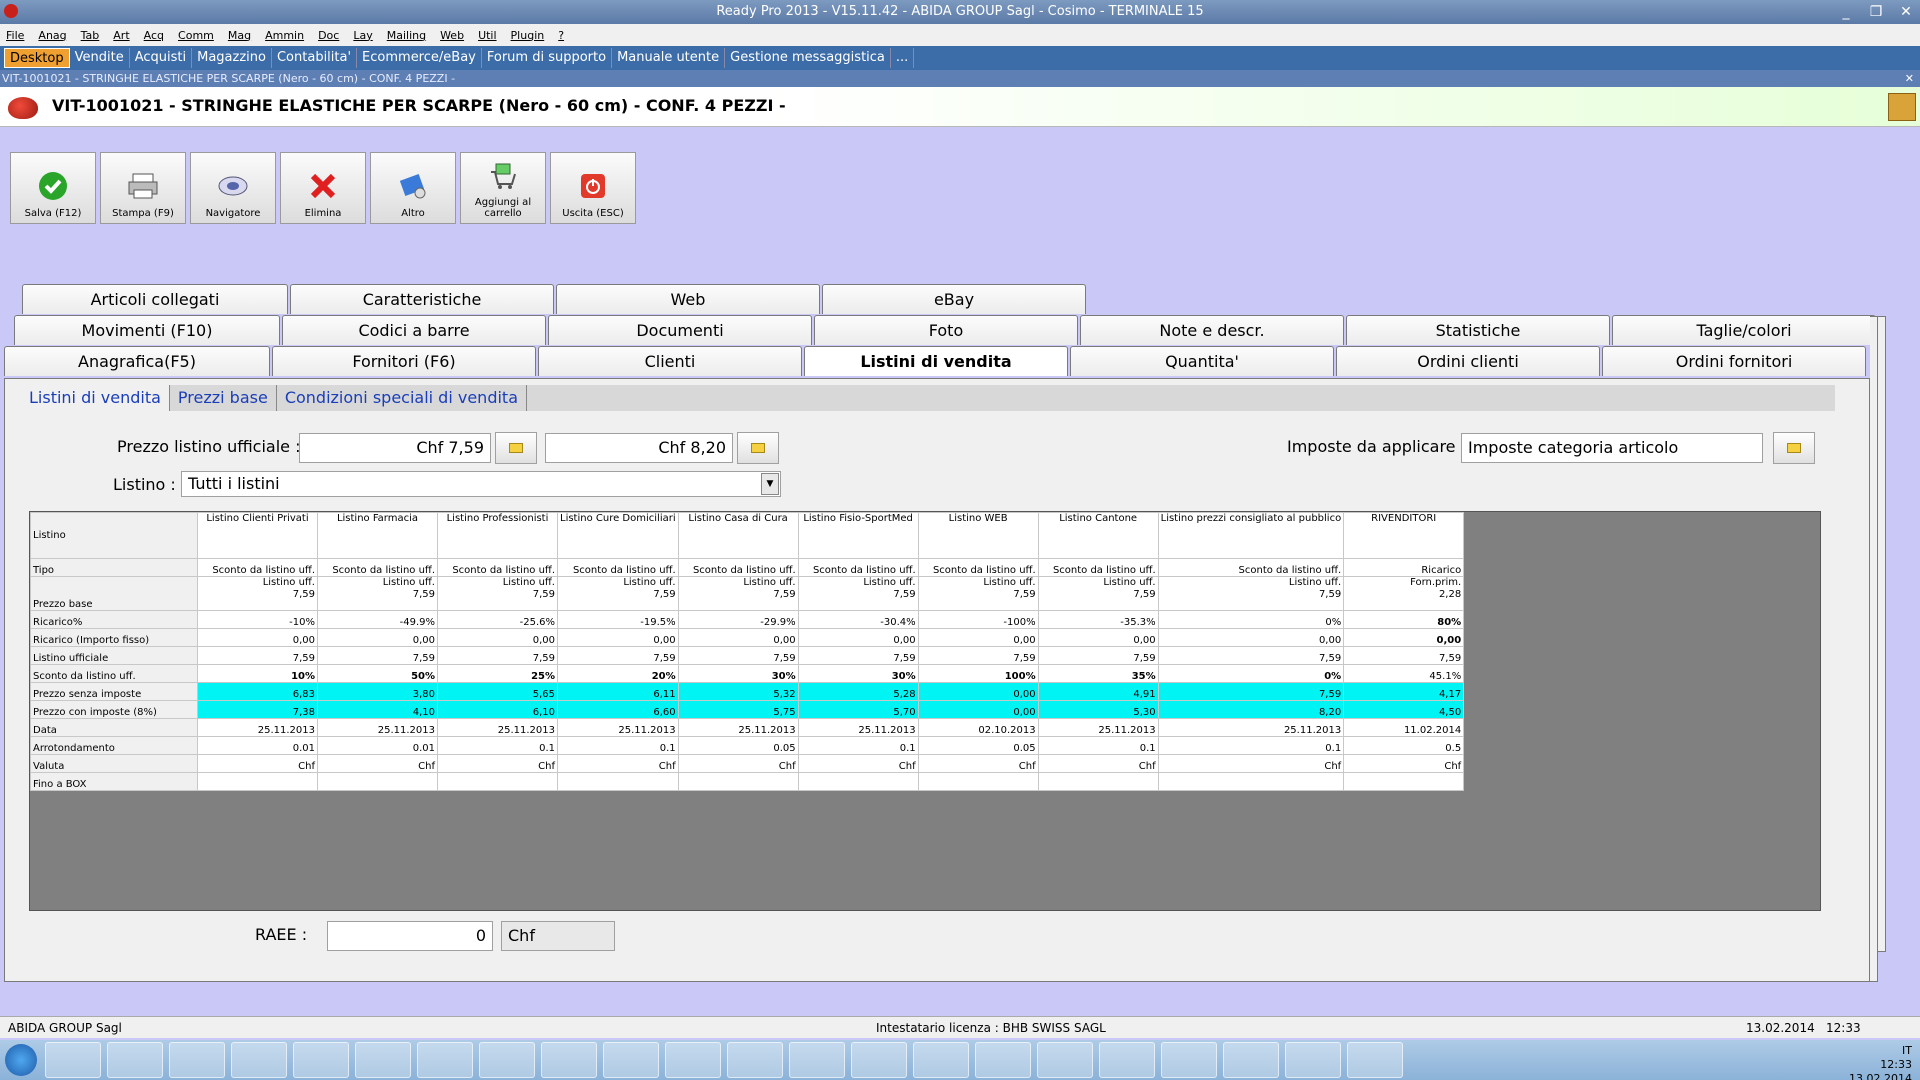 The height and width of the screenshot is (1080, 1920). Describe the element at coordinates (1098, 691) in the screenshot. I see `grid-cell: 4,91` at that location.